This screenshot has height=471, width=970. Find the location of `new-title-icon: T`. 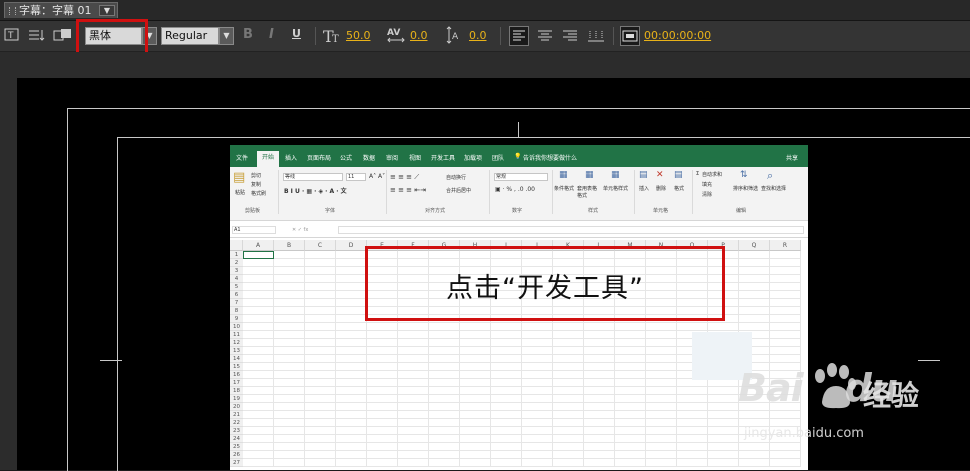

new-title-icon: T is located at coordinates (12, 37).